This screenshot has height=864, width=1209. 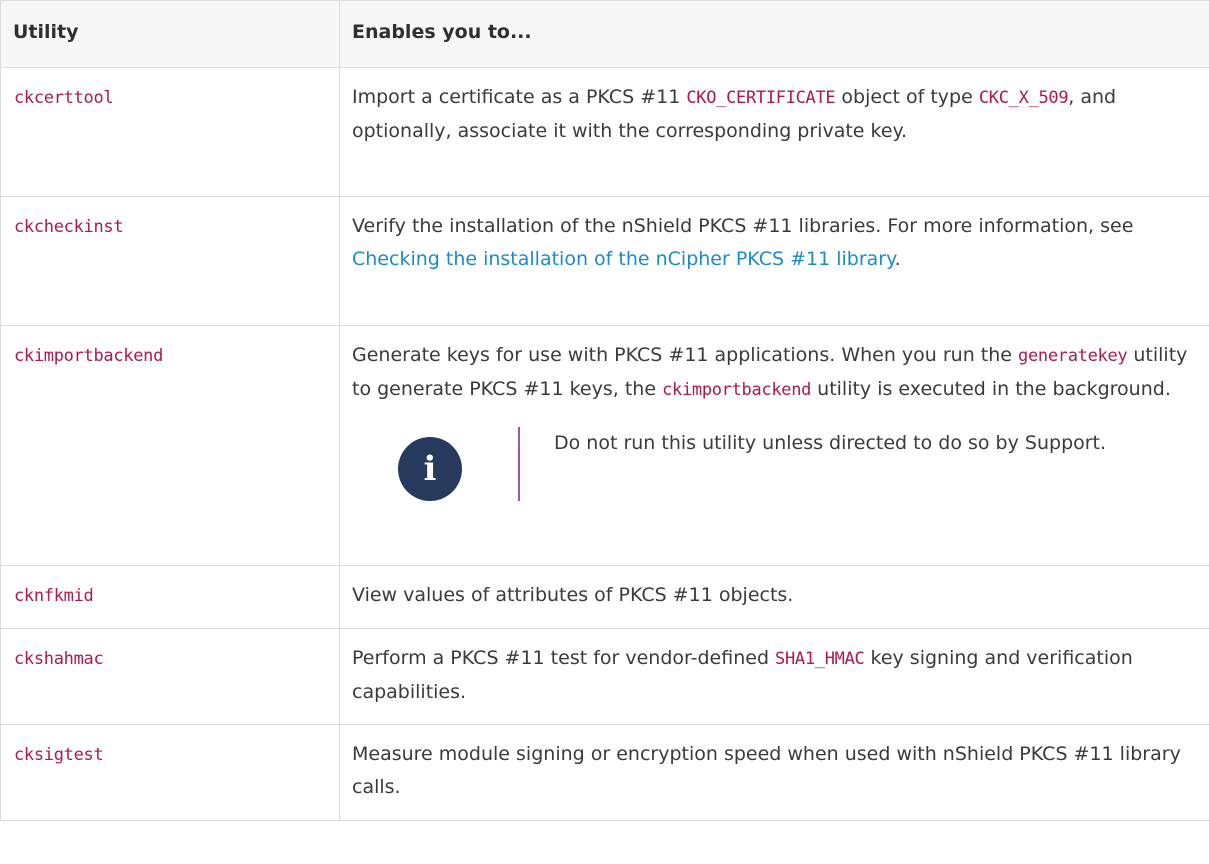 What do you see at coordinates (170, 132) in the screenshot?
I see `utility-cell: ckcerttool` at bounding box center [170, 132].